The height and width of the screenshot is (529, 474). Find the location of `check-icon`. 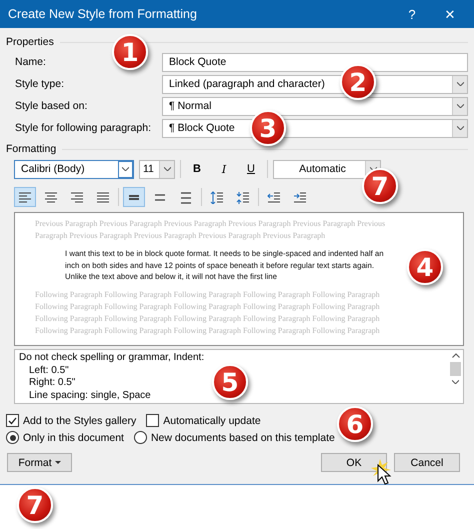

check-icon is located at coordinates (12, 420).